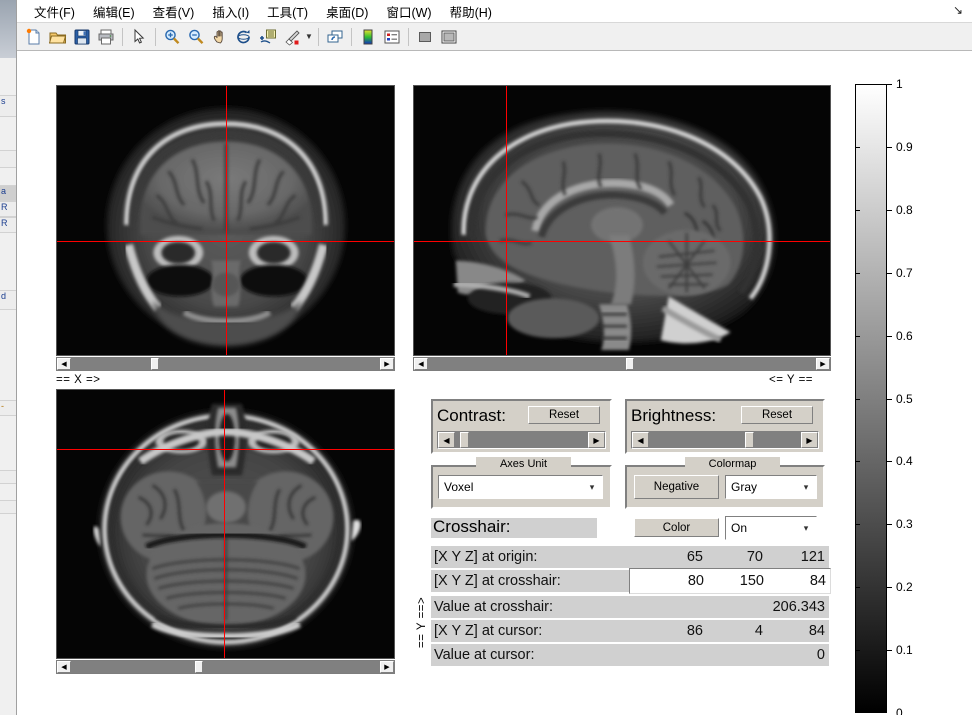  I want to click on contrast-slider-right-arrow: ▶, so click(596, 440).